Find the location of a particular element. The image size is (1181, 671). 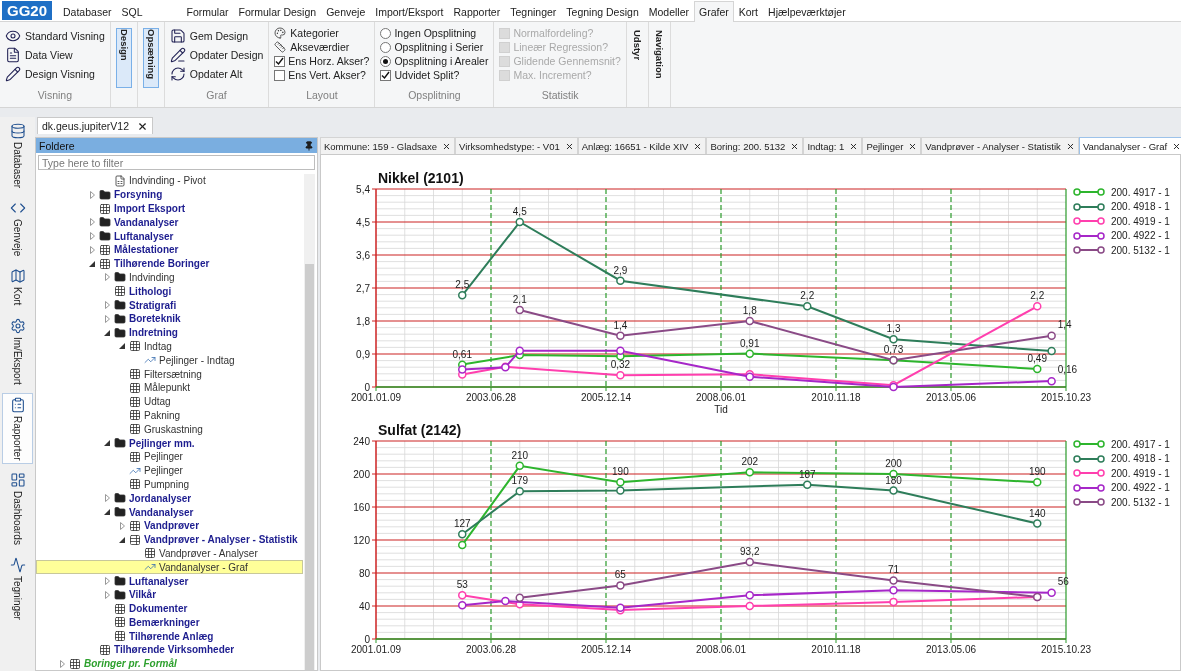

checkbox-label: Lineær Regression? is located at coordinates (560, 47).